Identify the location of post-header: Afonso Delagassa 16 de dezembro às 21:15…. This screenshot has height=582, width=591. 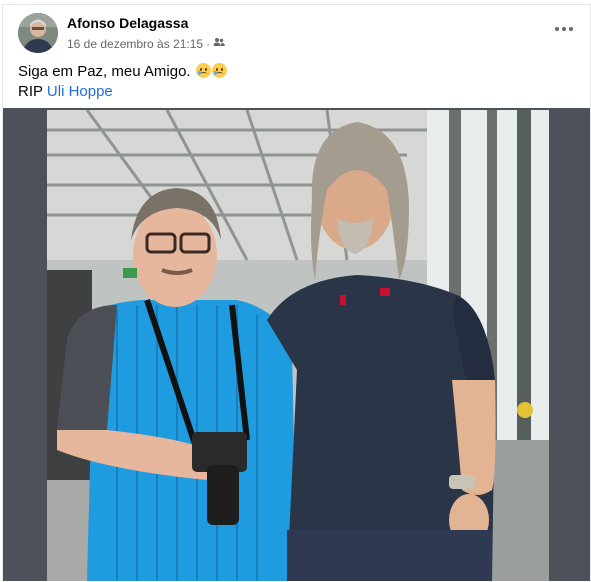
(298, 33).